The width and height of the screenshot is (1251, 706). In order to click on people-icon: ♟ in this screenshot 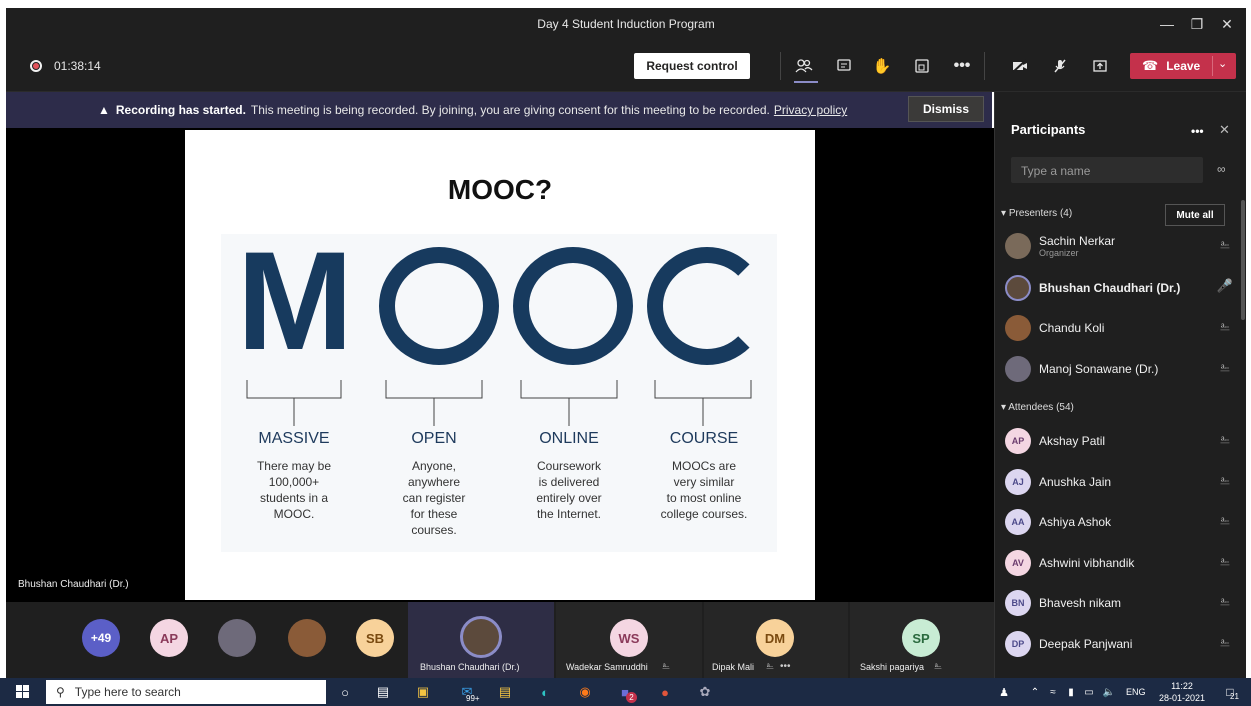, I will do `click(1004, 692)`.